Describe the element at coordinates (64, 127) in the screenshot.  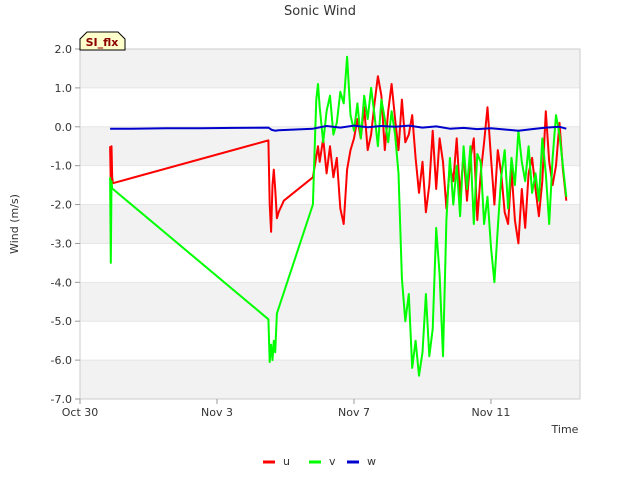
I see `y-tick-label: 0.0` at that location.